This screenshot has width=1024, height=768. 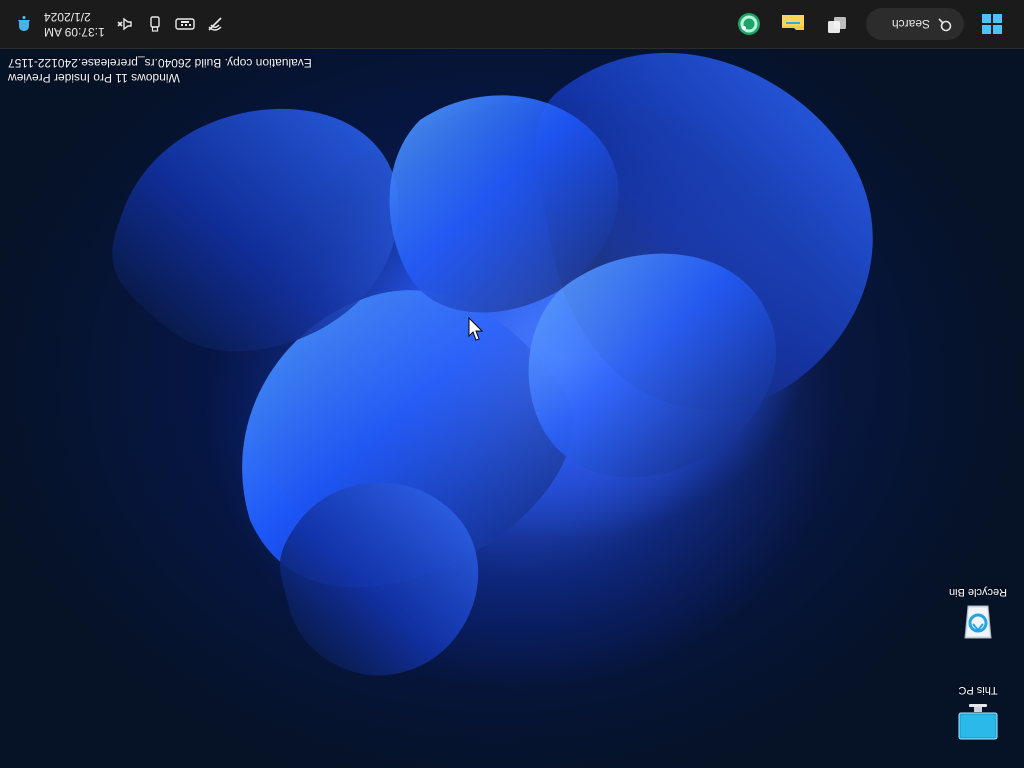 What do you see at coordinates (112, 24) in the screenshot?
I see `system-tray: 1:37:09 AM 2/1/2024` at bounding box center [112, 24].